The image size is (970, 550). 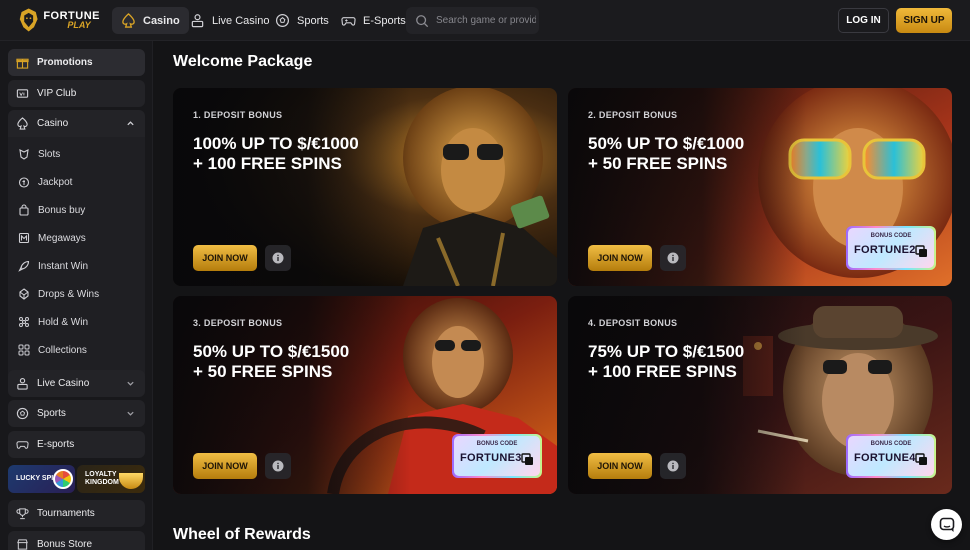 What do you see at coordinates (242, 534) in the screenshot?
I see `wheel-of-rewards-title: Wheel of Rewards` at bounding box center [242, 534].